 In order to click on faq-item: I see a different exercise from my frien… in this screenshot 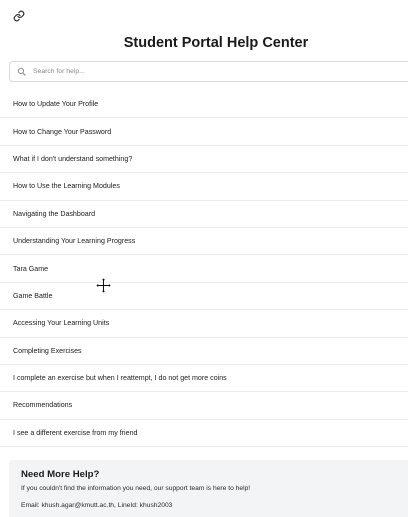, I will do `click(204, 434)`.